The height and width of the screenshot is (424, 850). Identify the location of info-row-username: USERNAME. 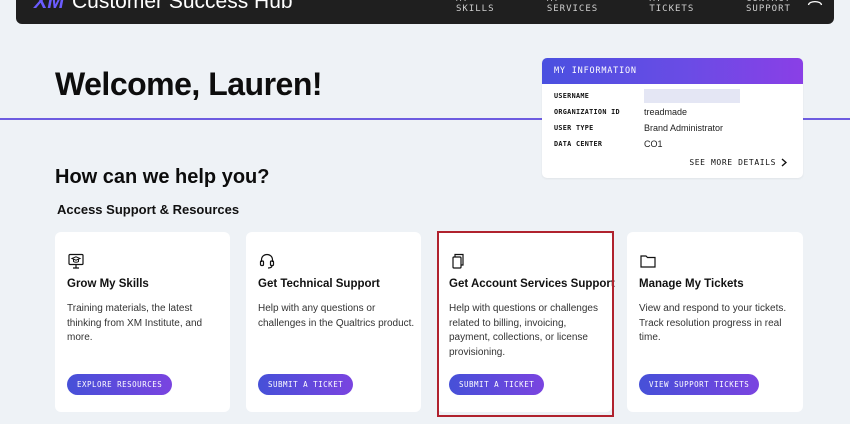
(672, 96).